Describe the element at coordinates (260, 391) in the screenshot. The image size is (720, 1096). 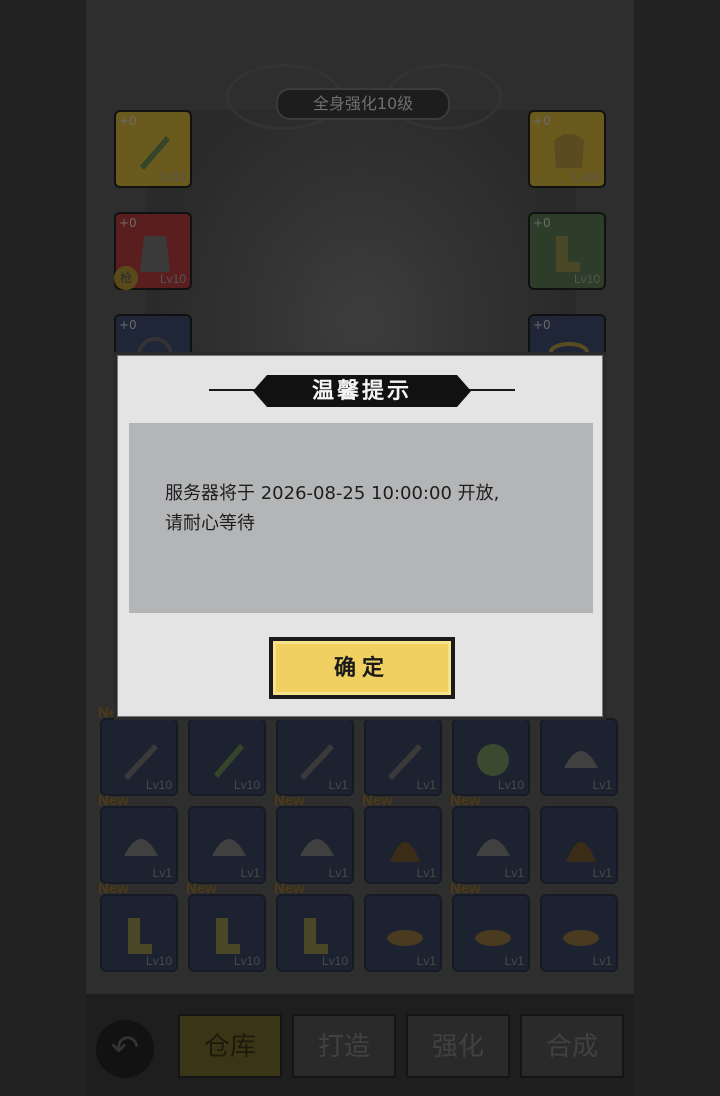
I see `title-cap-left` at that location.